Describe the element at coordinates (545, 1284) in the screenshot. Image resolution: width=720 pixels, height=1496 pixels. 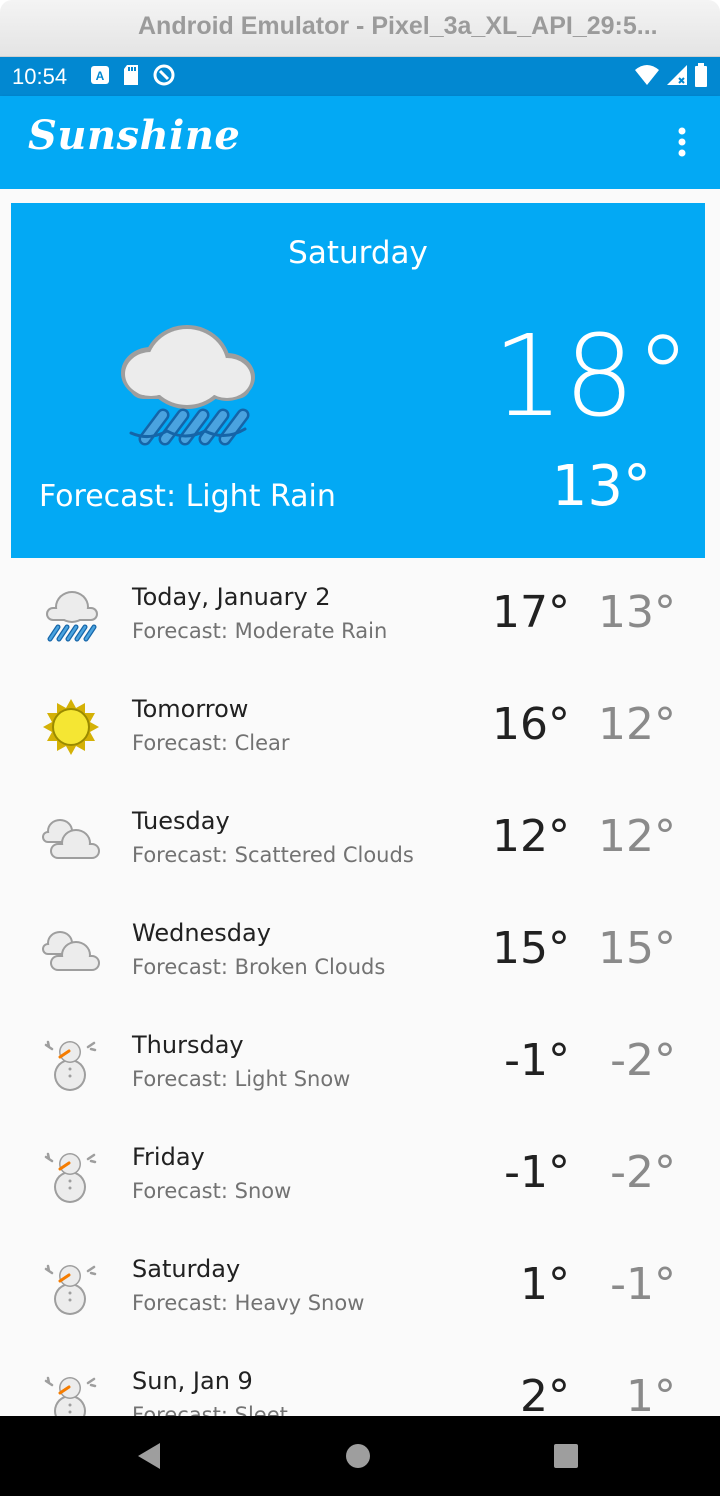
I see `forecast-high-temp: 1°` at that location.